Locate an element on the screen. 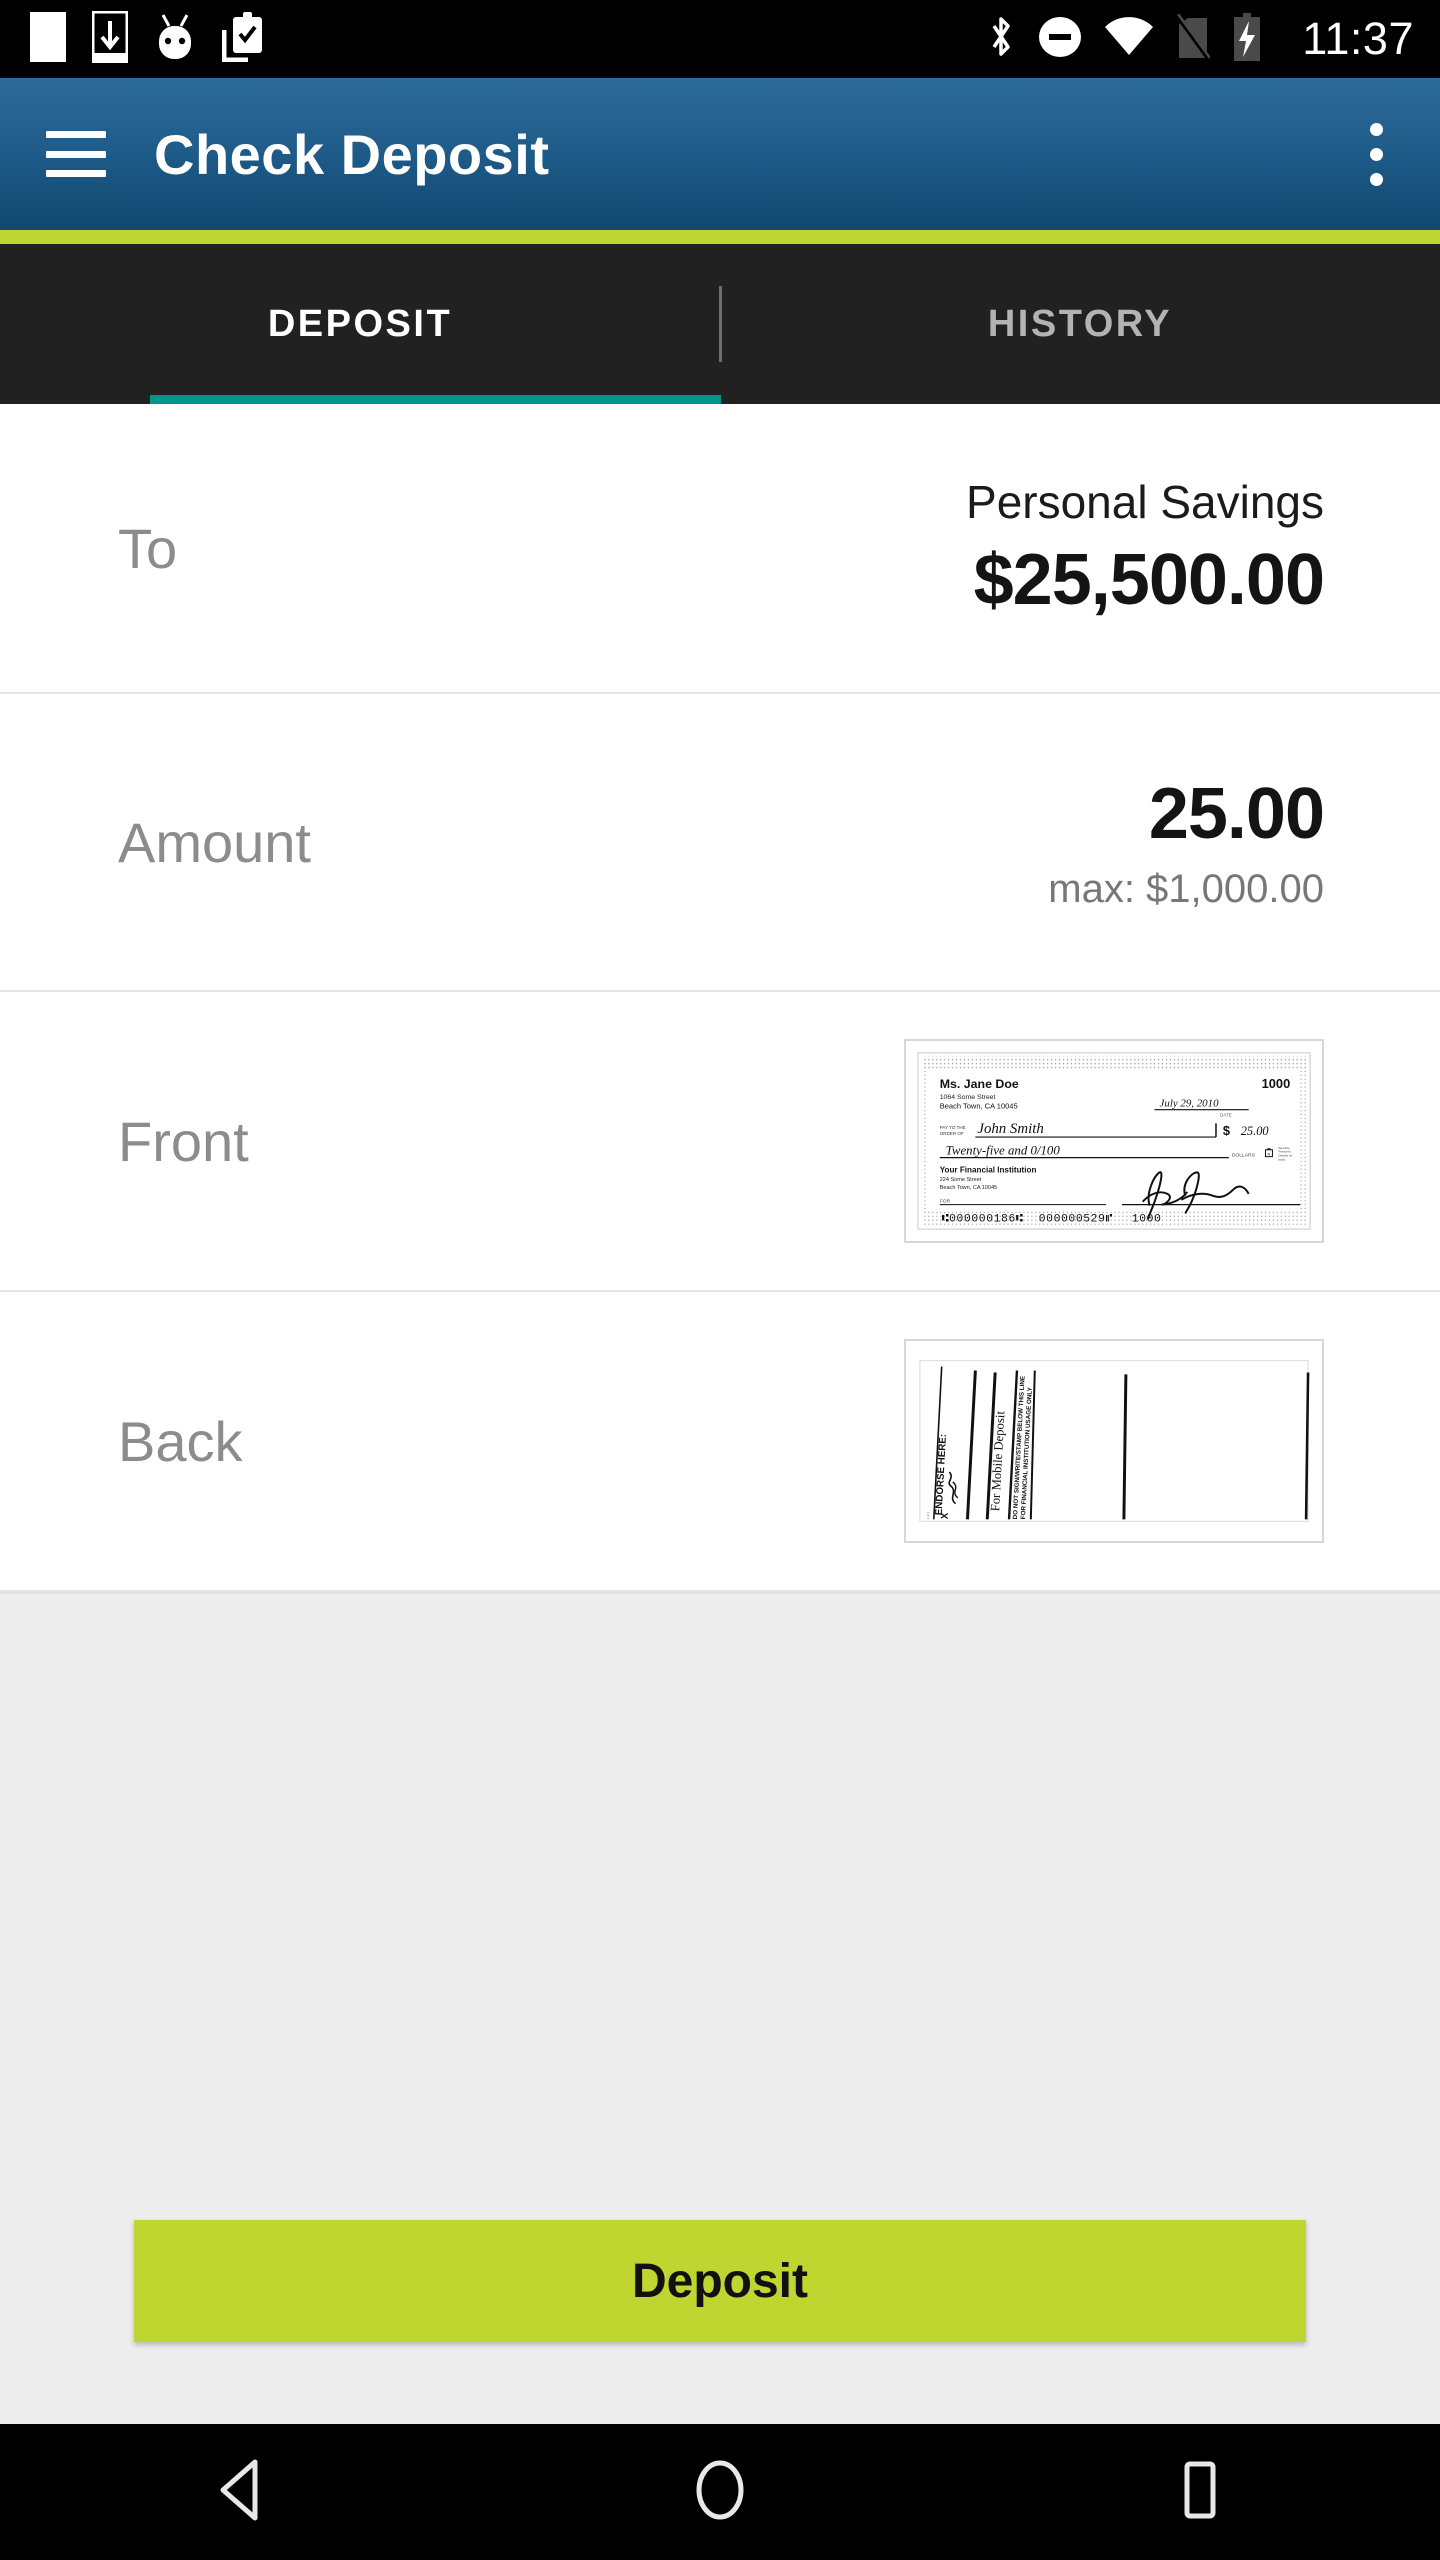 This screenshot has width=1440, height=2560. tab-history: HISTORY is located at coordinates (1080, 324).